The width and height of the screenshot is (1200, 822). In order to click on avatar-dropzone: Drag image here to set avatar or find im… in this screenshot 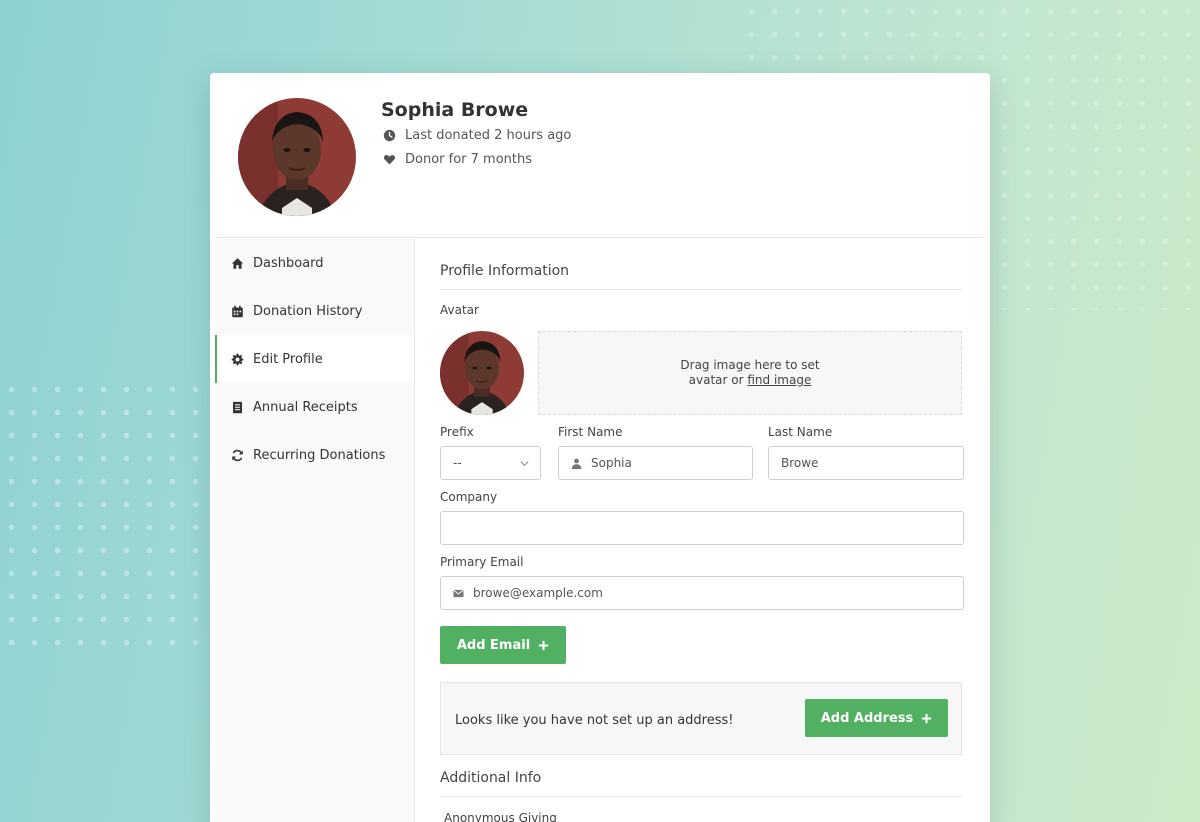, I will do `click(750, 373)`.